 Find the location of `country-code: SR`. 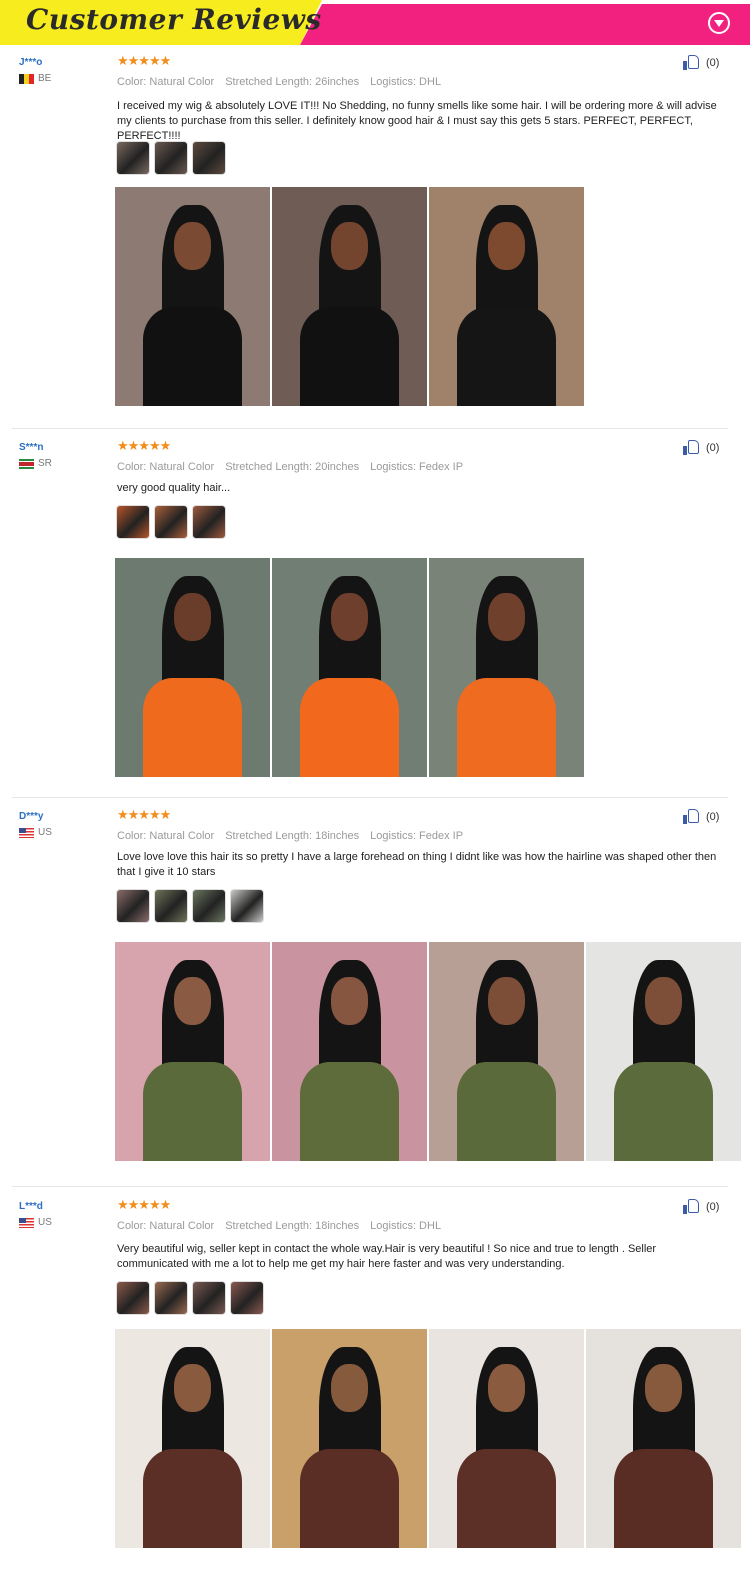

country-code: SR is located at coordinates (45, 463).